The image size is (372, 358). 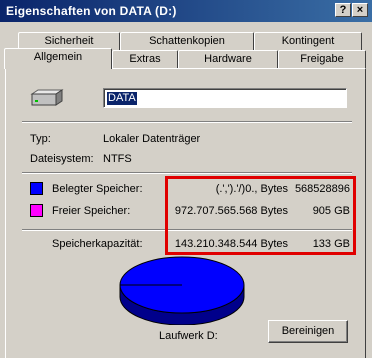 What do you see at coordinates (47, 97) in the screenshot?
I see `hard-drive-icon` at bounding box center [47, 97].